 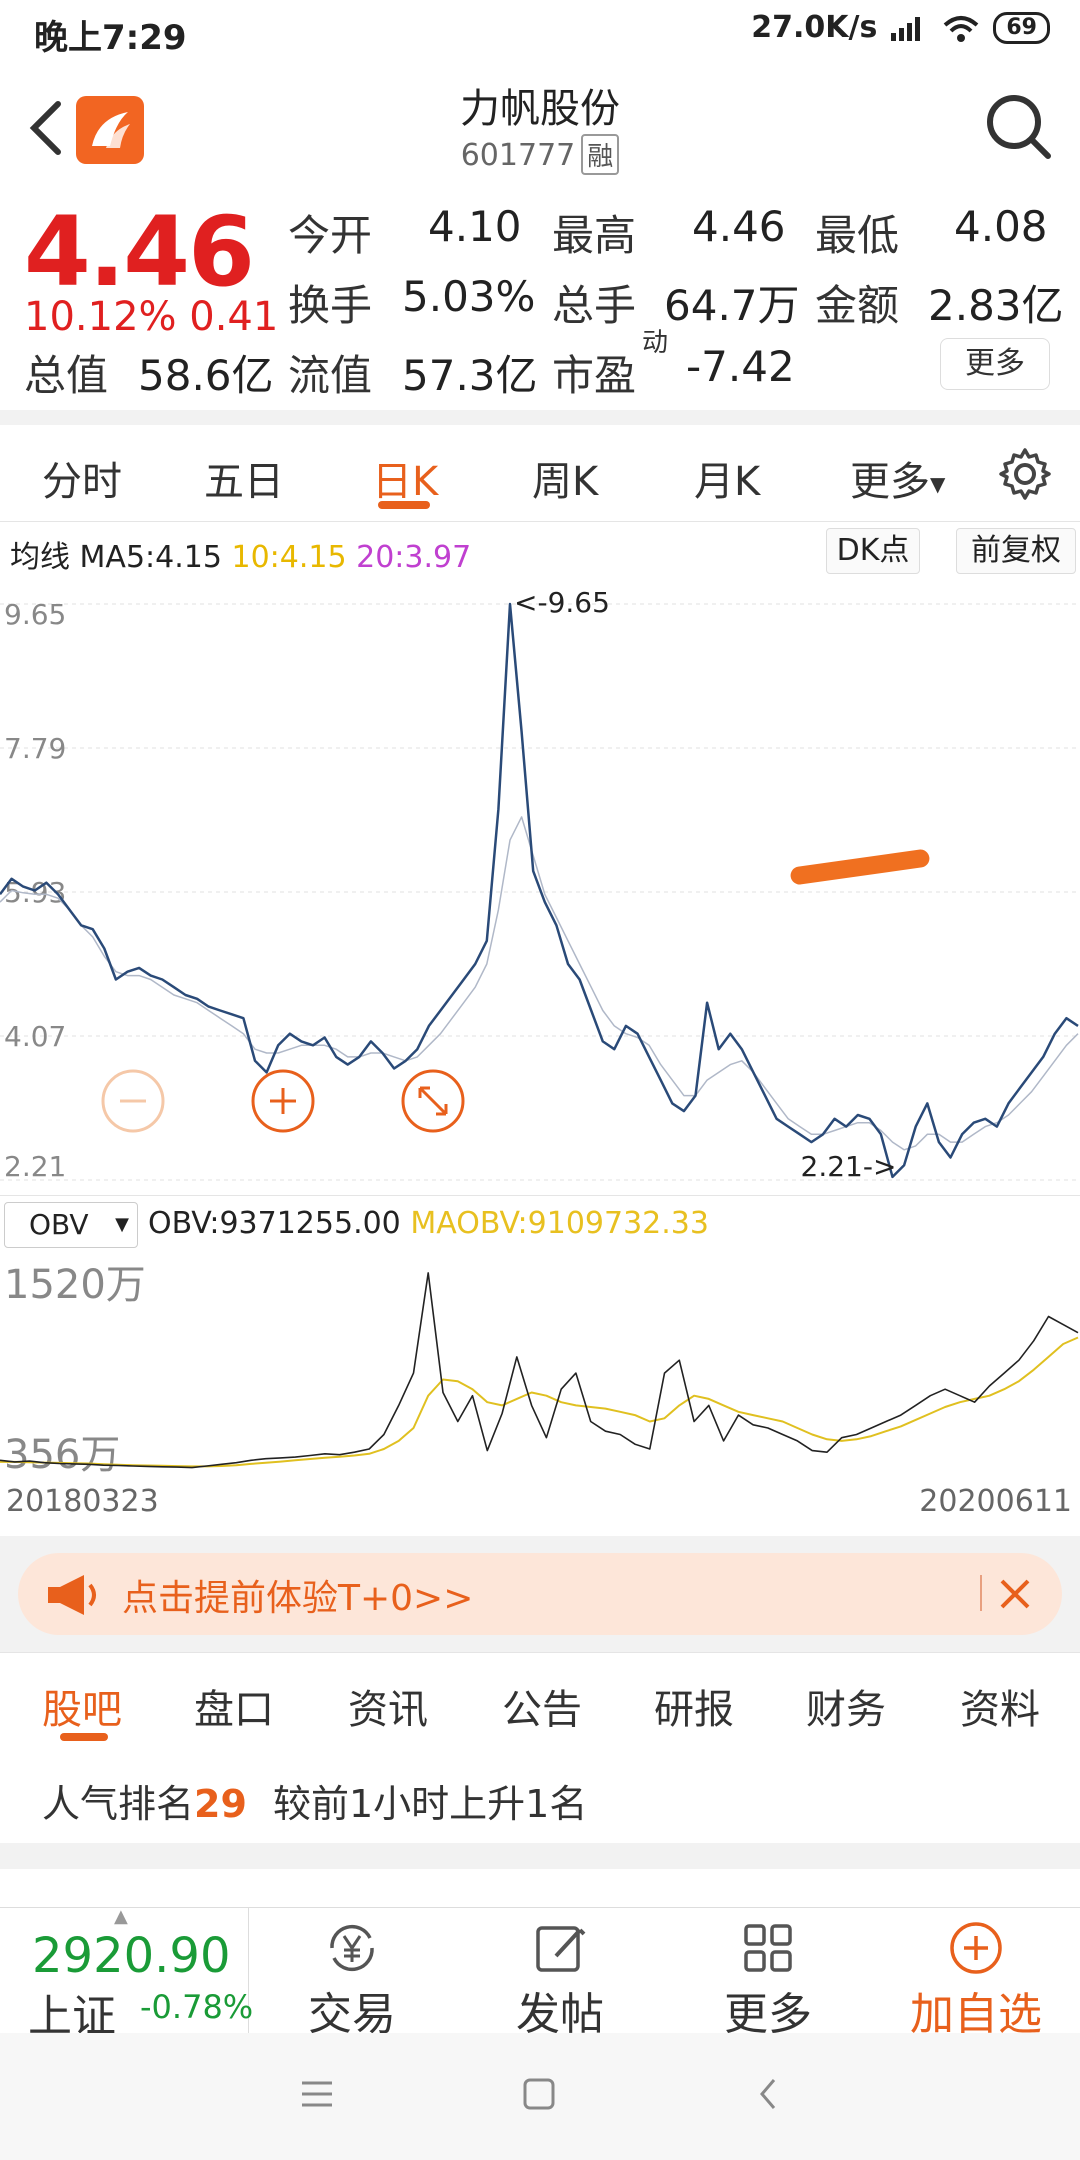 I want to click on plus-circle-icon, so click(x=976, y=1948).